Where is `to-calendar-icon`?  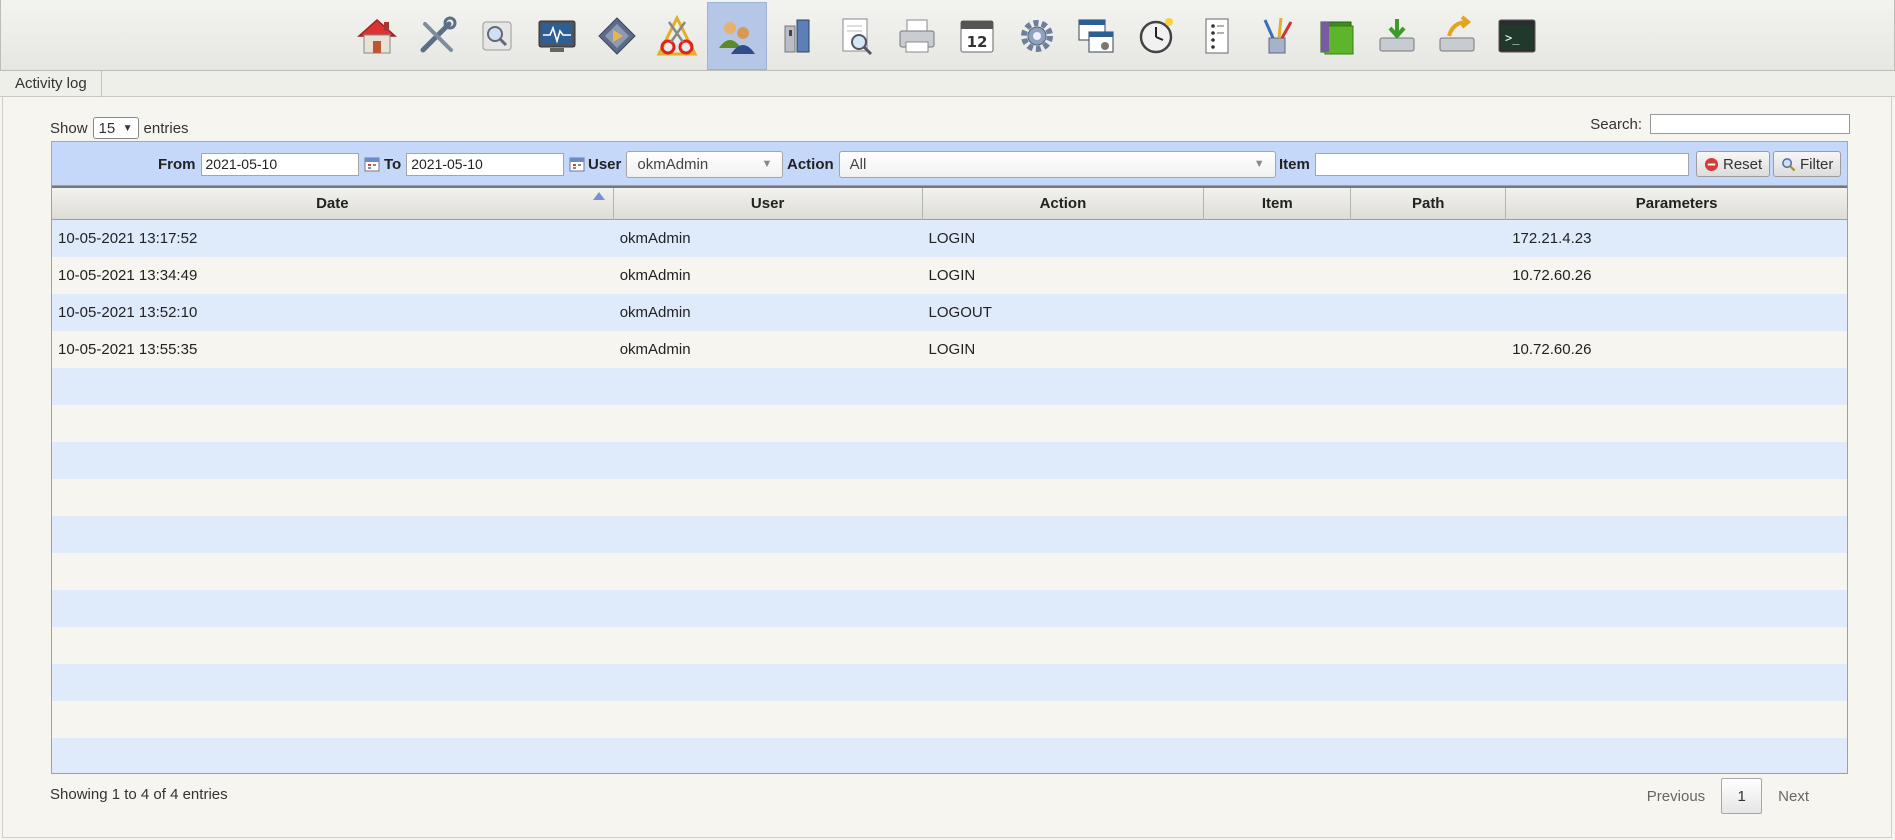 to-calendar-icon is located at coordinates (577, 164).